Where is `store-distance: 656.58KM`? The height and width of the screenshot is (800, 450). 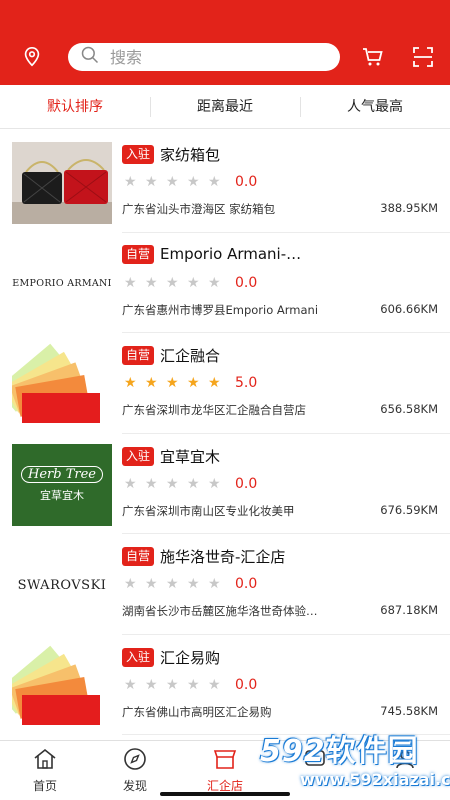 store-distance: 656.58KM is located at coordinates (409, 409).